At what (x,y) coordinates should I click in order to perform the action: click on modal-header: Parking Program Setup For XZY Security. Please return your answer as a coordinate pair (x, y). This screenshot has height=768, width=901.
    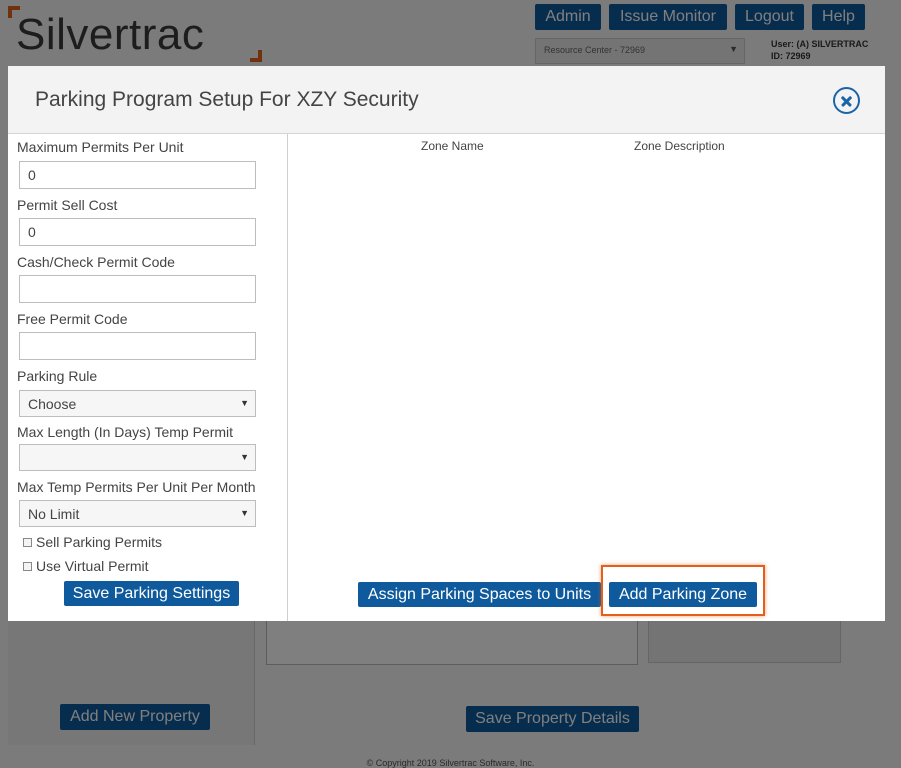
    Looking at the image, I should click on (446, 100).